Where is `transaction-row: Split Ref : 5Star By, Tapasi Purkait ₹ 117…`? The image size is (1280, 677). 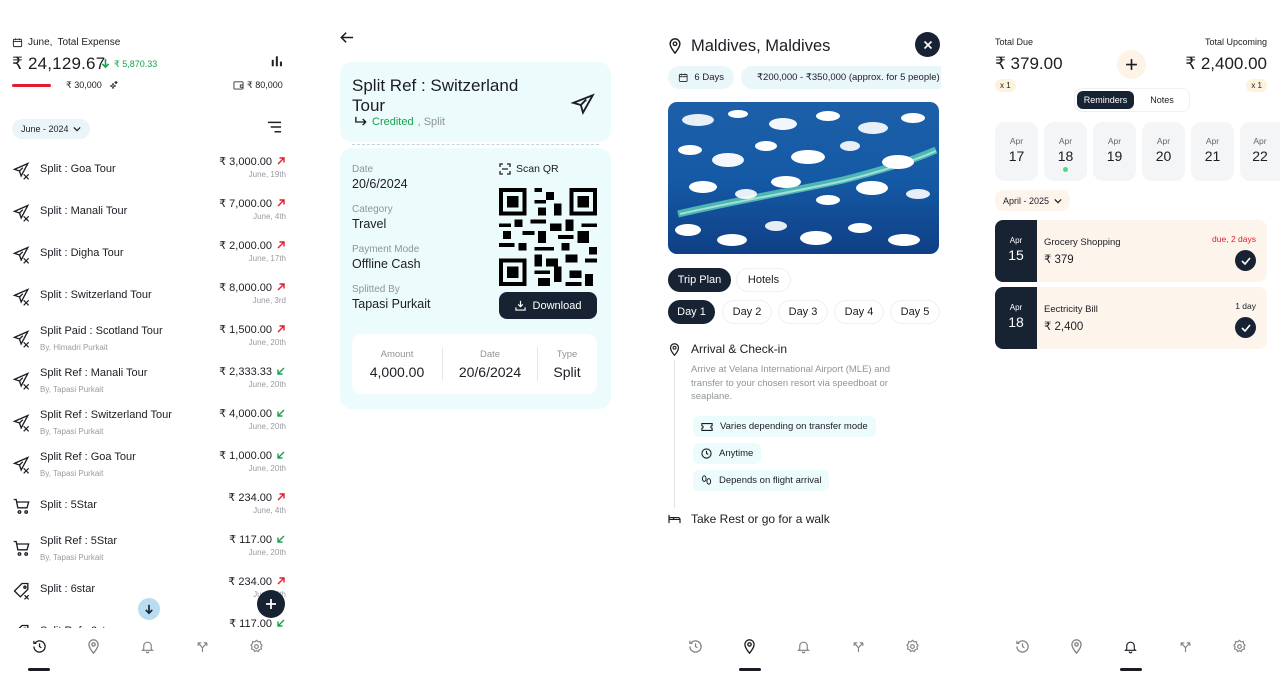
transaction-row: Split Ref : 5Star By, Tapasi Purkait ₹ 117… is located at coordinates (149, 551).